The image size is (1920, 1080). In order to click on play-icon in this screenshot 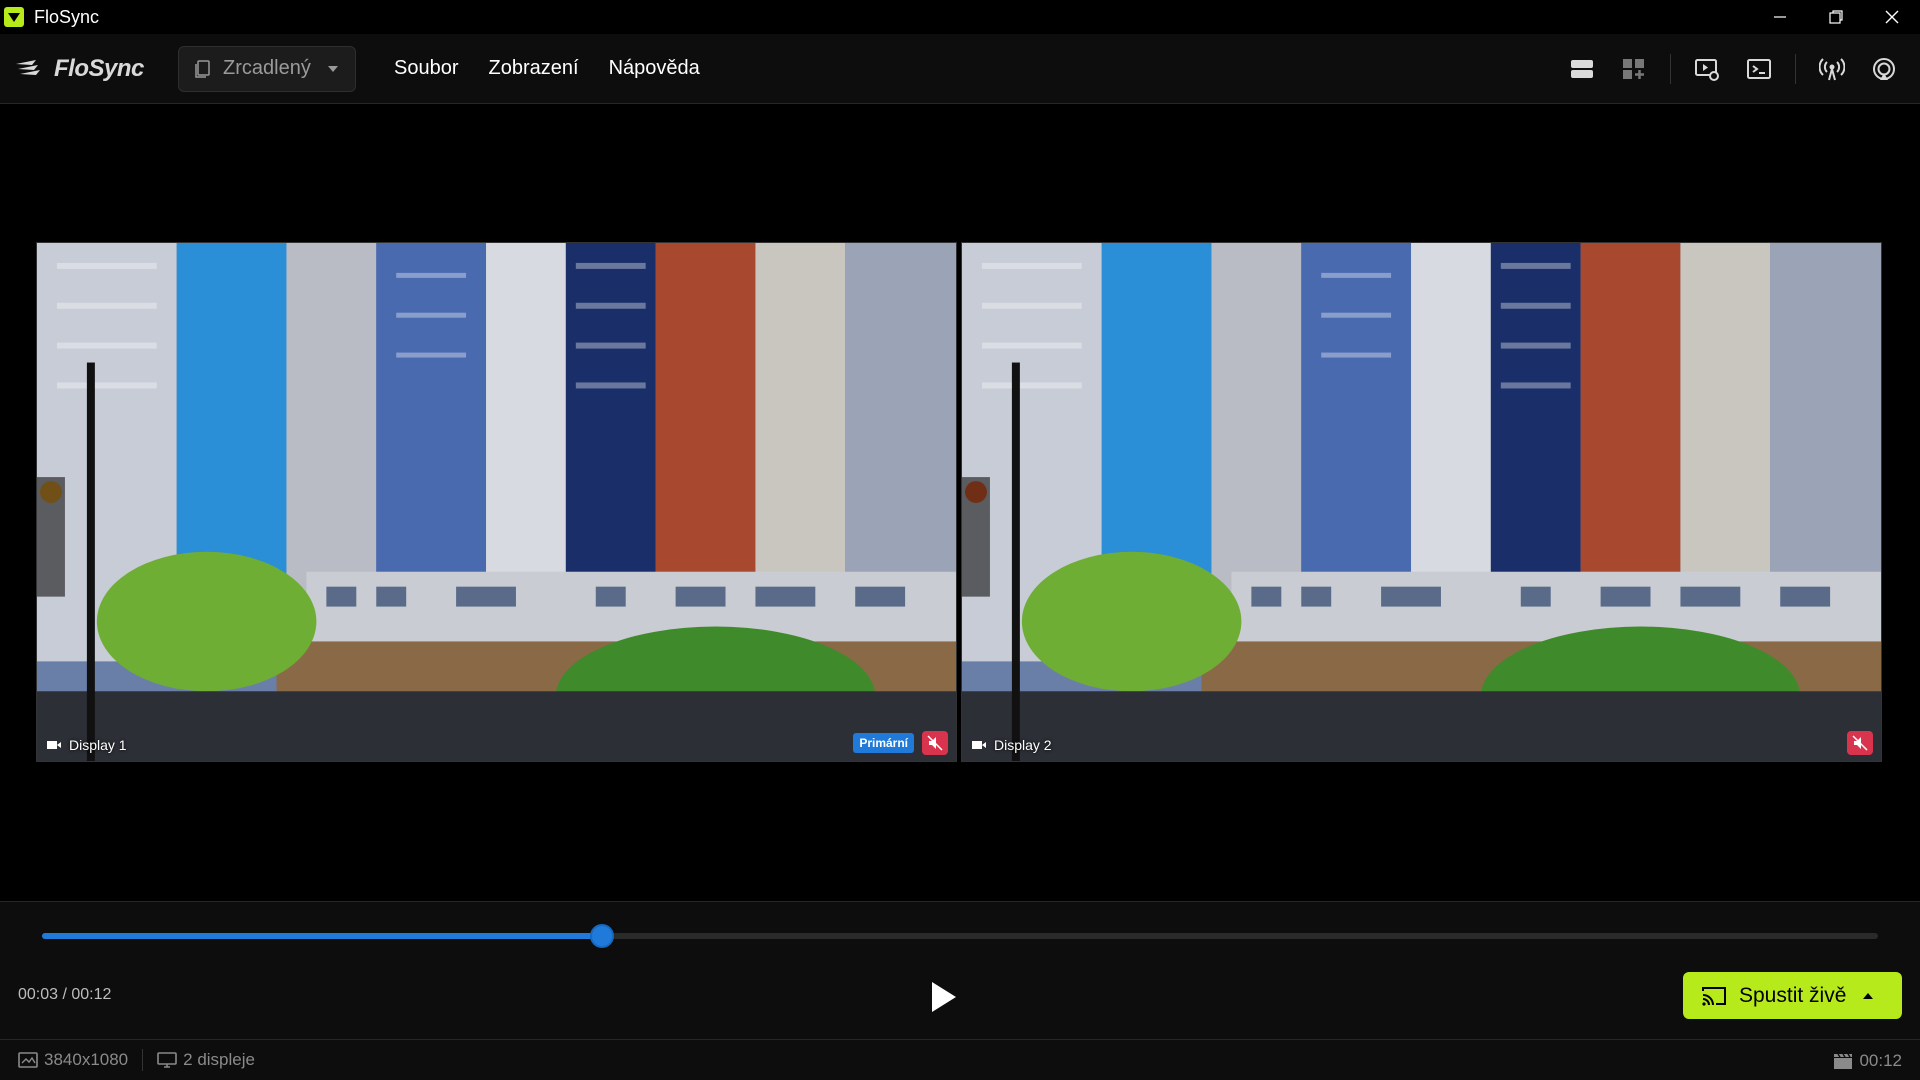, I will do `click(944, 997)`.